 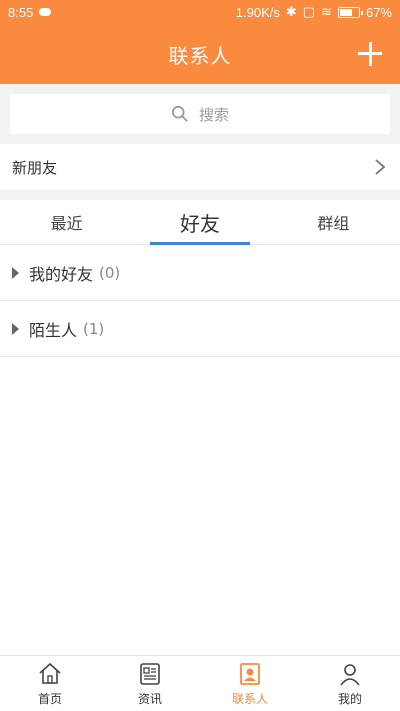 I want to click on tab-bar: 最近 好友 群组, so click(x=200, y=222).